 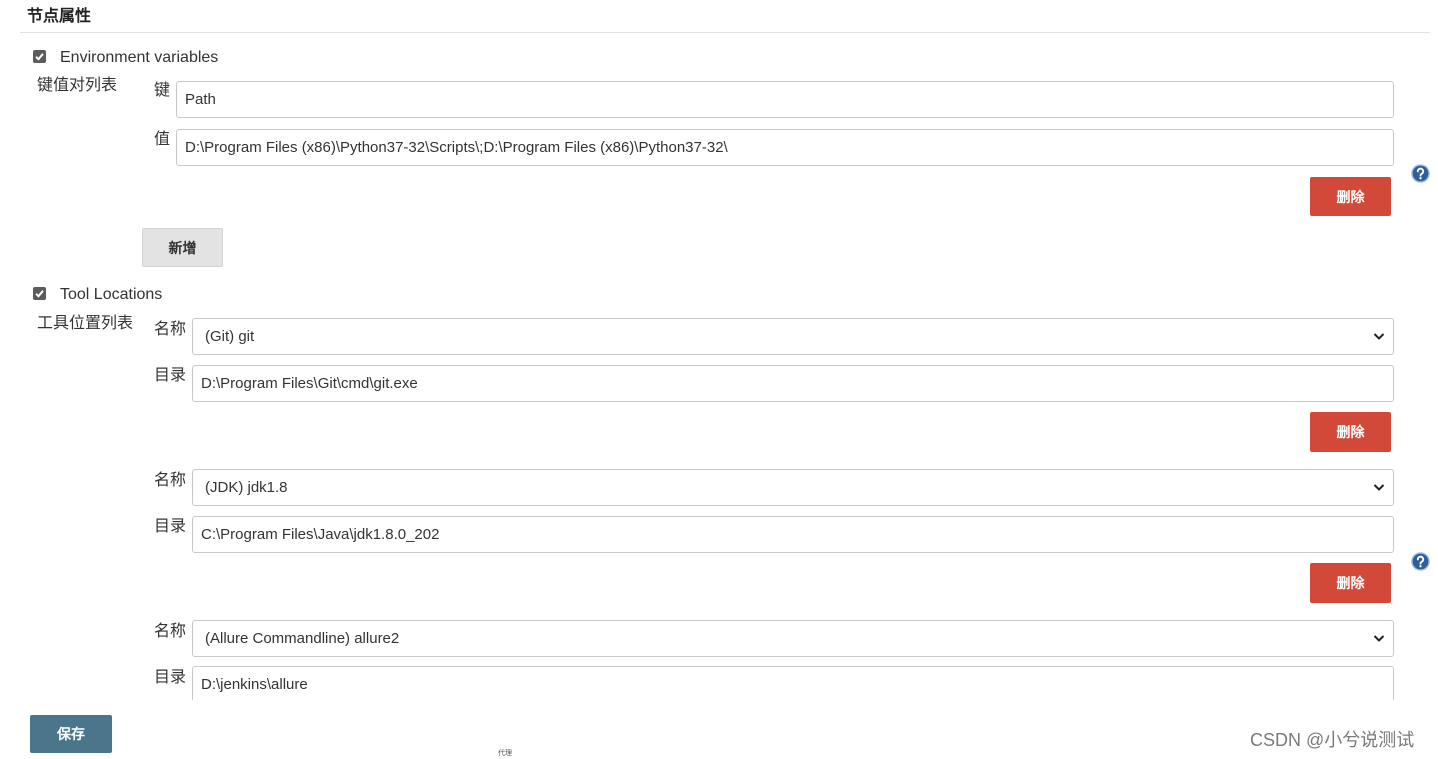 What do you see at coordinates (302, 638) in the screenshot?
I see `tool-name-selected-value: (Allure Commandline) allure2` at bounding box center [302, 638].